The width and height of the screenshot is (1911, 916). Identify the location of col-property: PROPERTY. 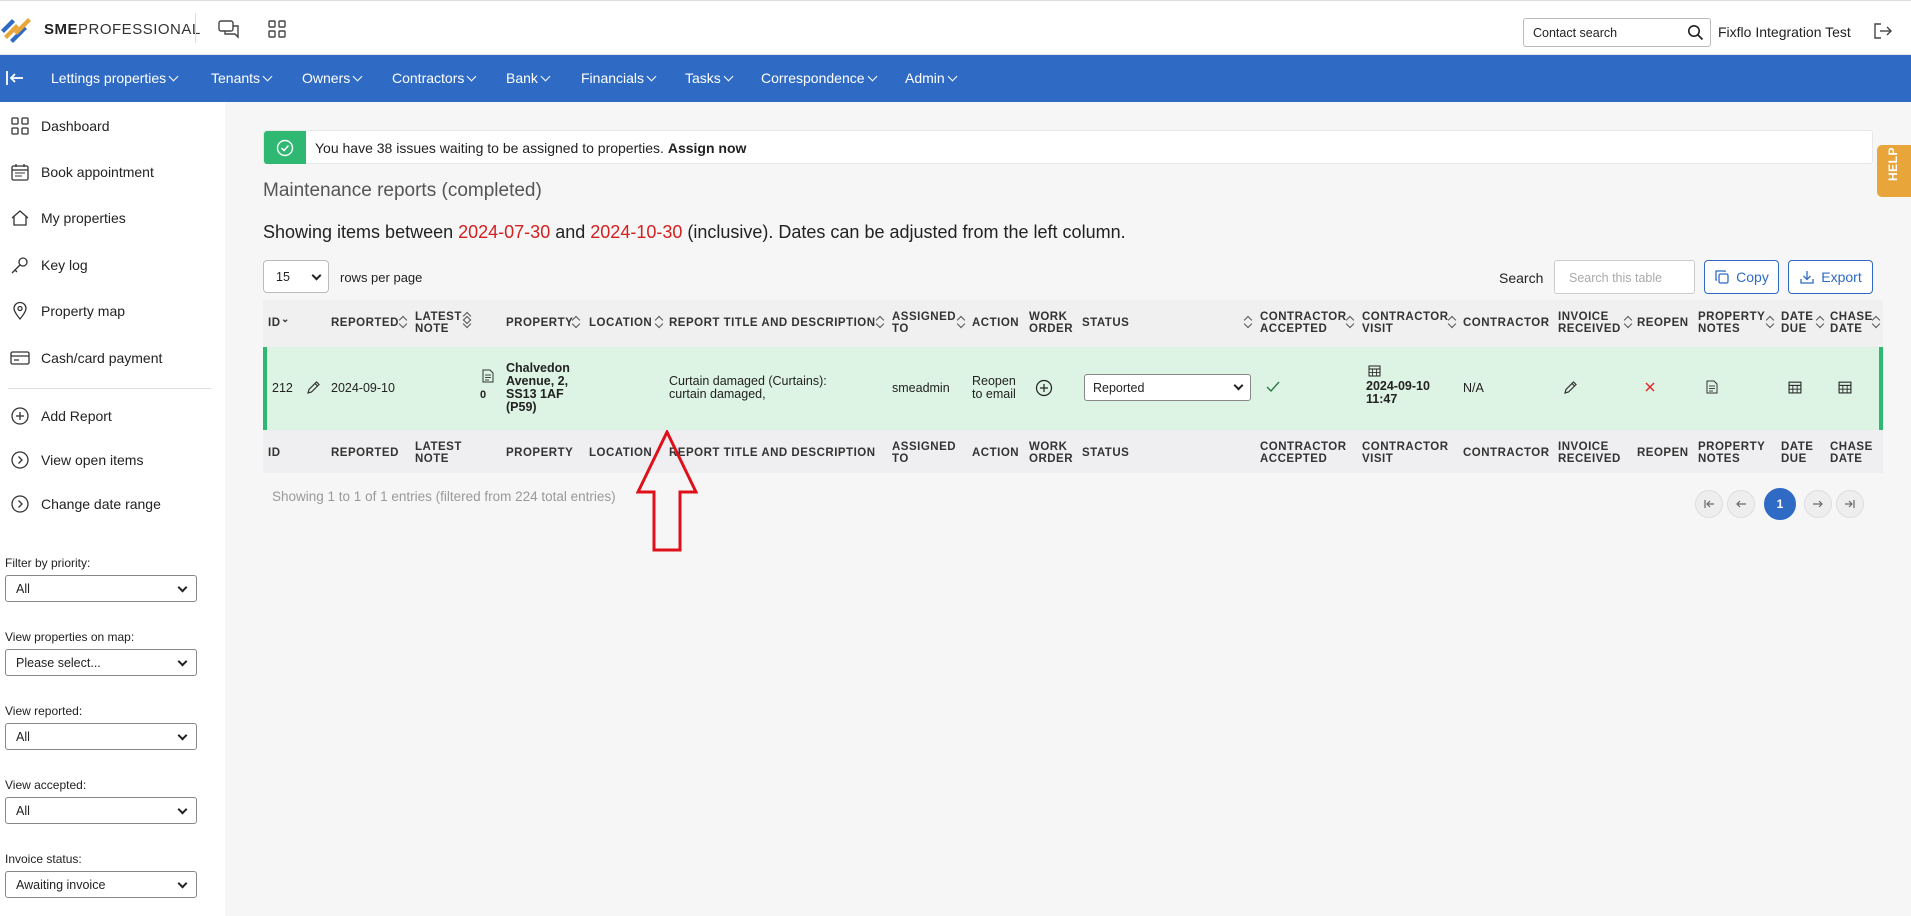
(539, 323).